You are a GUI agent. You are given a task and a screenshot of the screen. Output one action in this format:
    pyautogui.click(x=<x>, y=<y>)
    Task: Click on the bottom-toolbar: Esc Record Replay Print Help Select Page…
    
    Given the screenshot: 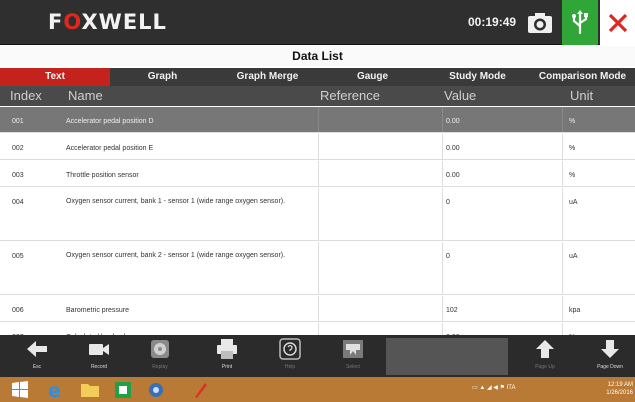 What is the action you would take?
    pyautogui.click(x=317, y=356)
    